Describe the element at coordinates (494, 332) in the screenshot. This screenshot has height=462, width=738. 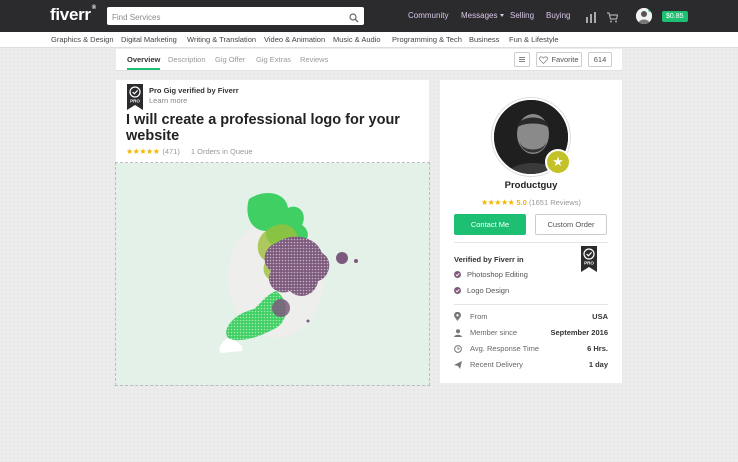
I see `info-label: Member since` at that location.